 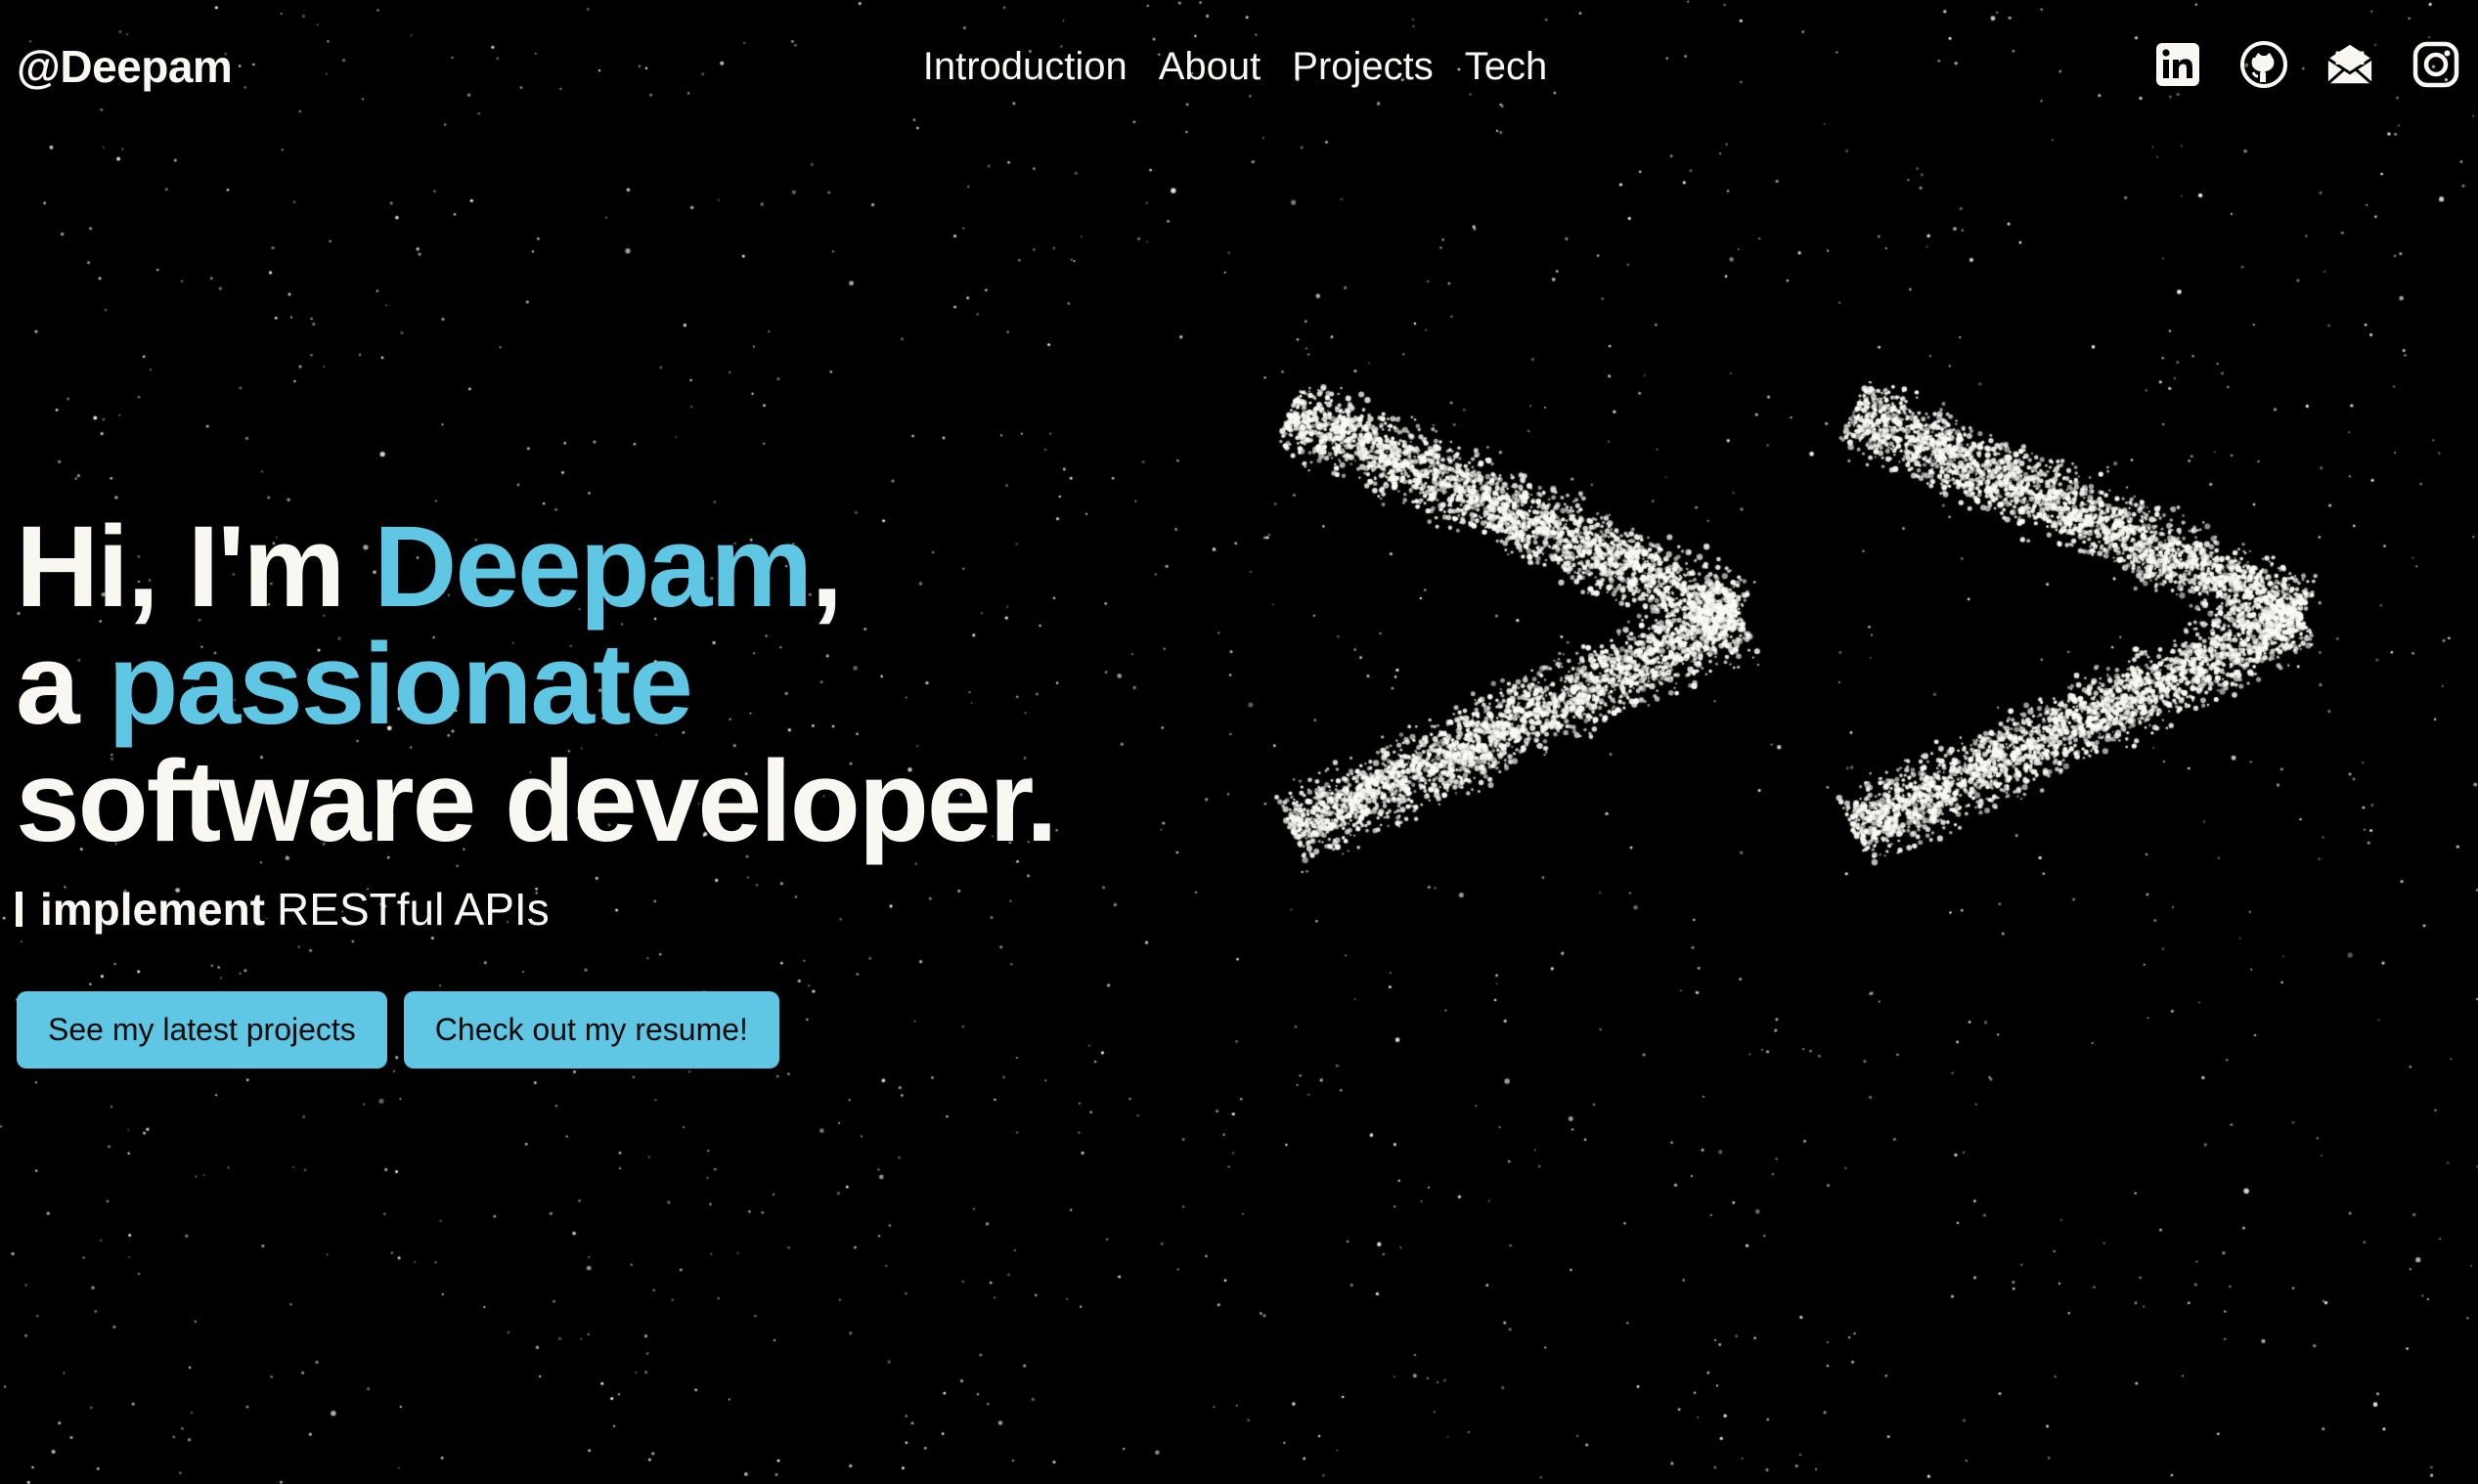 What do you see at coordinates (19, 909) in the screenshot?
I see `typing-cursor` at bounding box center [19, 909].